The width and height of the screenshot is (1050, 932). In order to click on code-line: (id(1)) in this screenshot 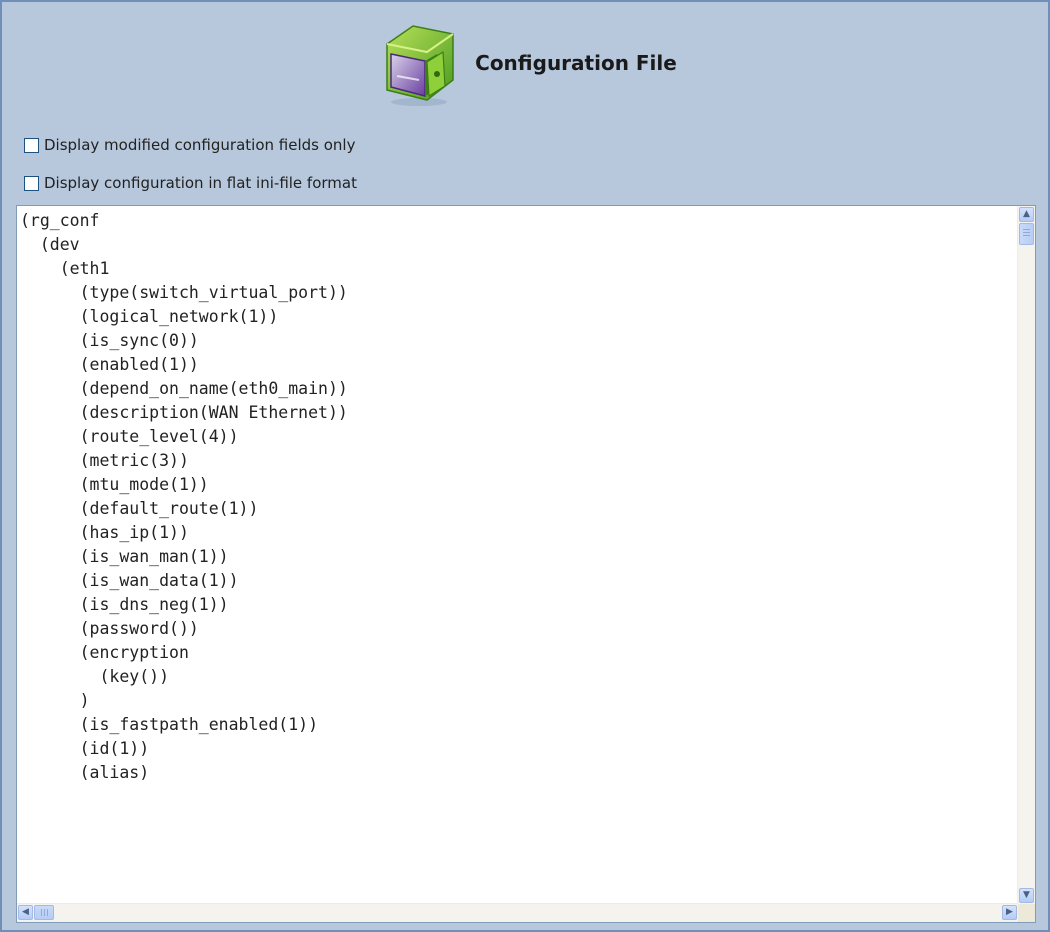, I will do `click(85, 748)`.